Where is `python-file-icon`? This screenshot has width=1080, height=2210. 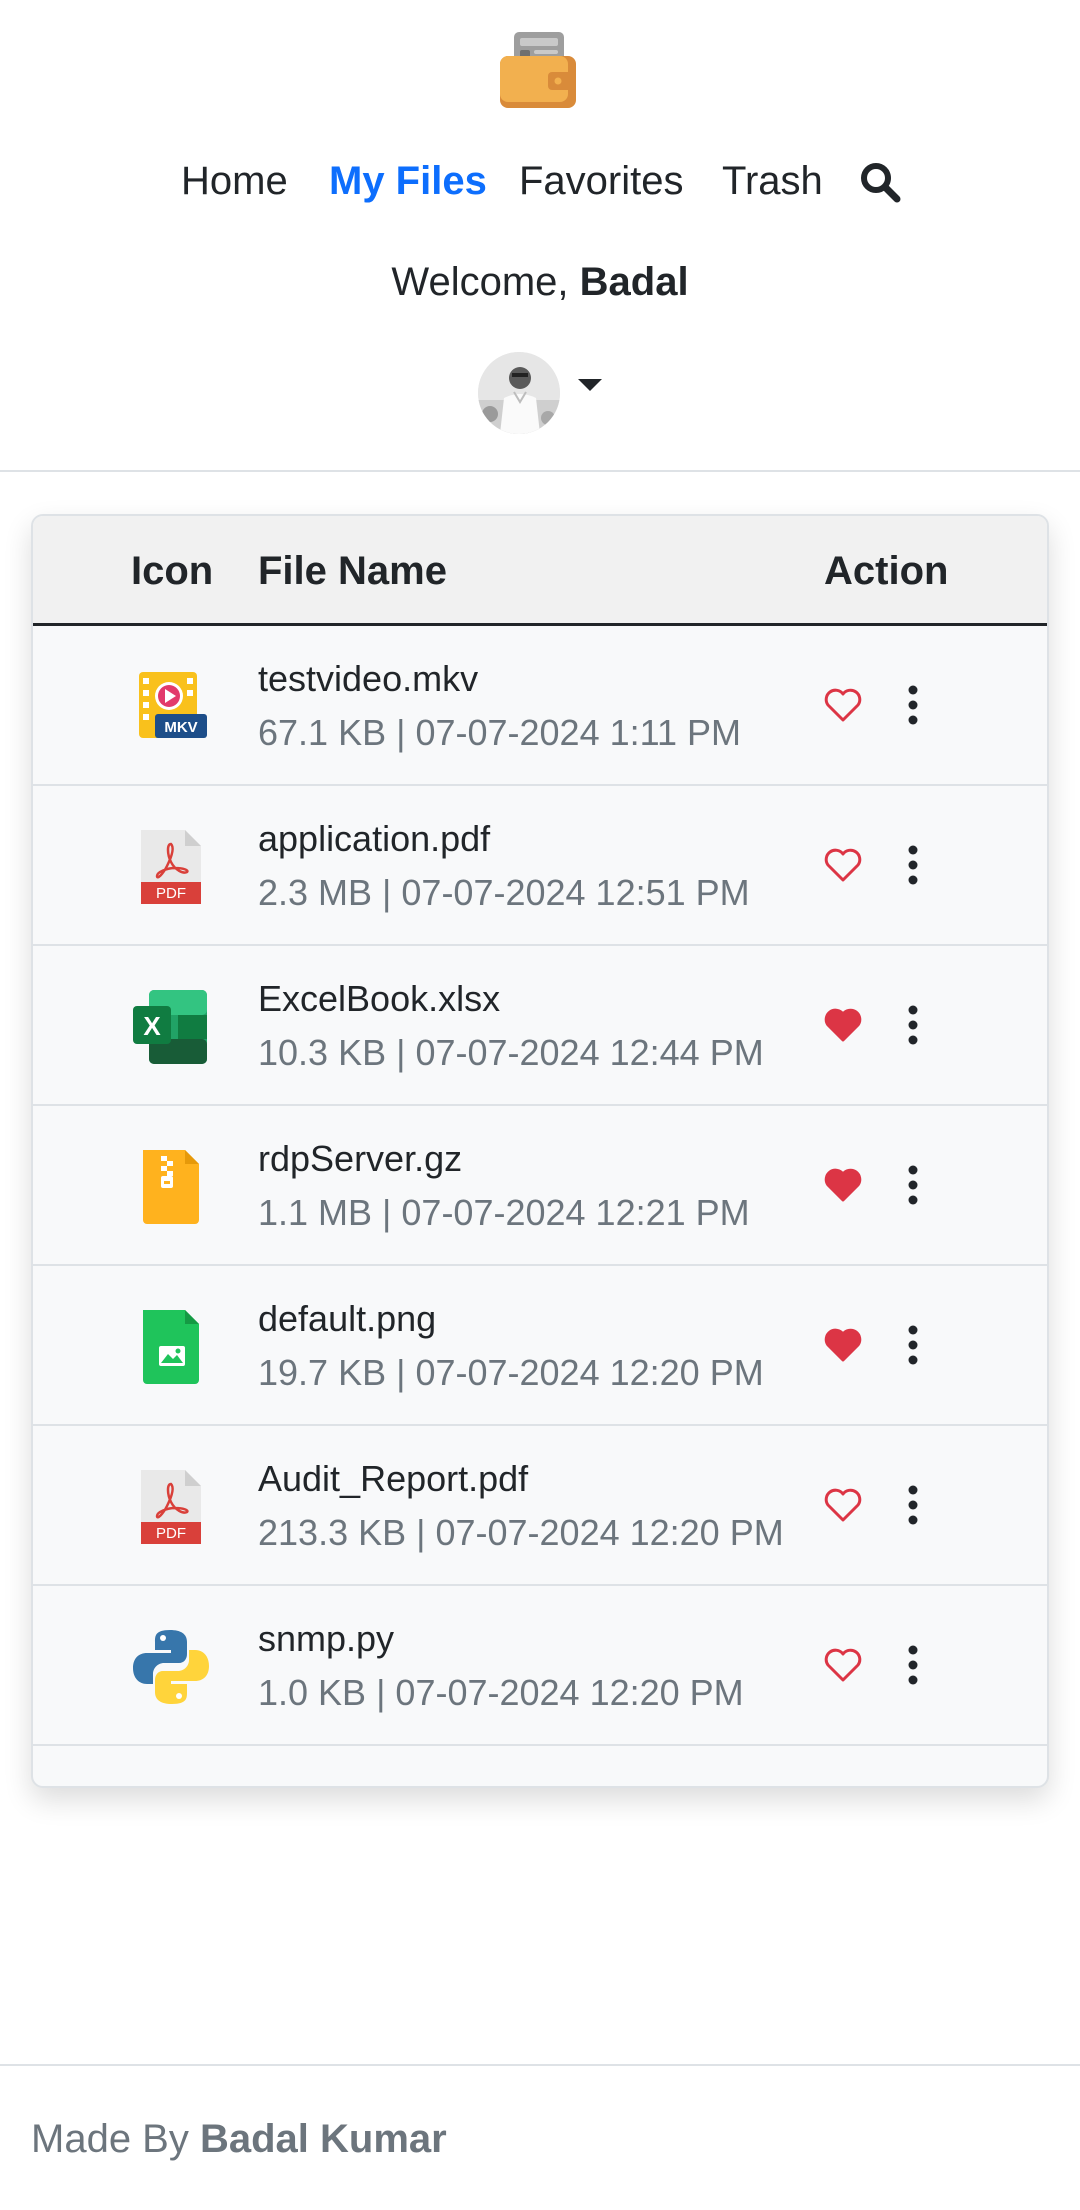 python-file-icon is located at coordinates (171, 1667).